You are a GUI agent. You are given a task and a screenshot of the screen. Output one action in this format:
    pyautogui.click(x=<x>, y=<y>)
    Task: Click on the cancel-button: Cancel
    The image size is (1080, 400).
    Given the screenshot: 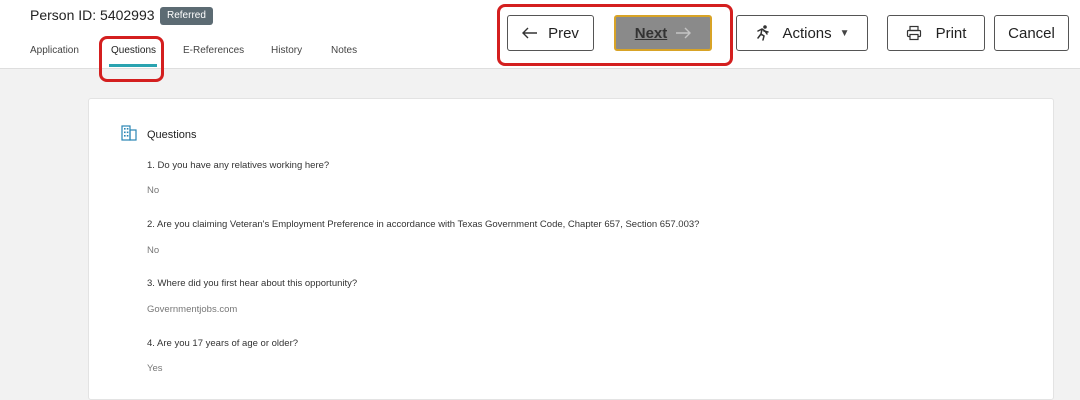 What is the action you would take?
    pyautogui.click(x=1031, y=33)
    